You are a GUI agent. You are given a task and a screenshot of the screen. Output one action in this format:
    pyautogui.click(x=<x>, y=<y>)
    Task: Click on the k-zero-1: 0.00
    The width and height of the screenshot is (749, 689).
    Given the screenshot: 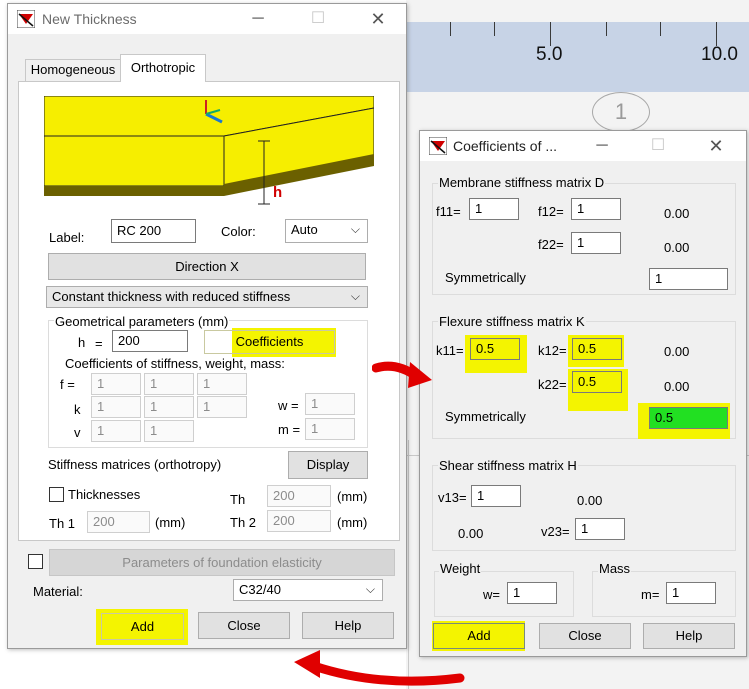 What is the action you would take?
    pyautogui.click(x=677, y=351)
    